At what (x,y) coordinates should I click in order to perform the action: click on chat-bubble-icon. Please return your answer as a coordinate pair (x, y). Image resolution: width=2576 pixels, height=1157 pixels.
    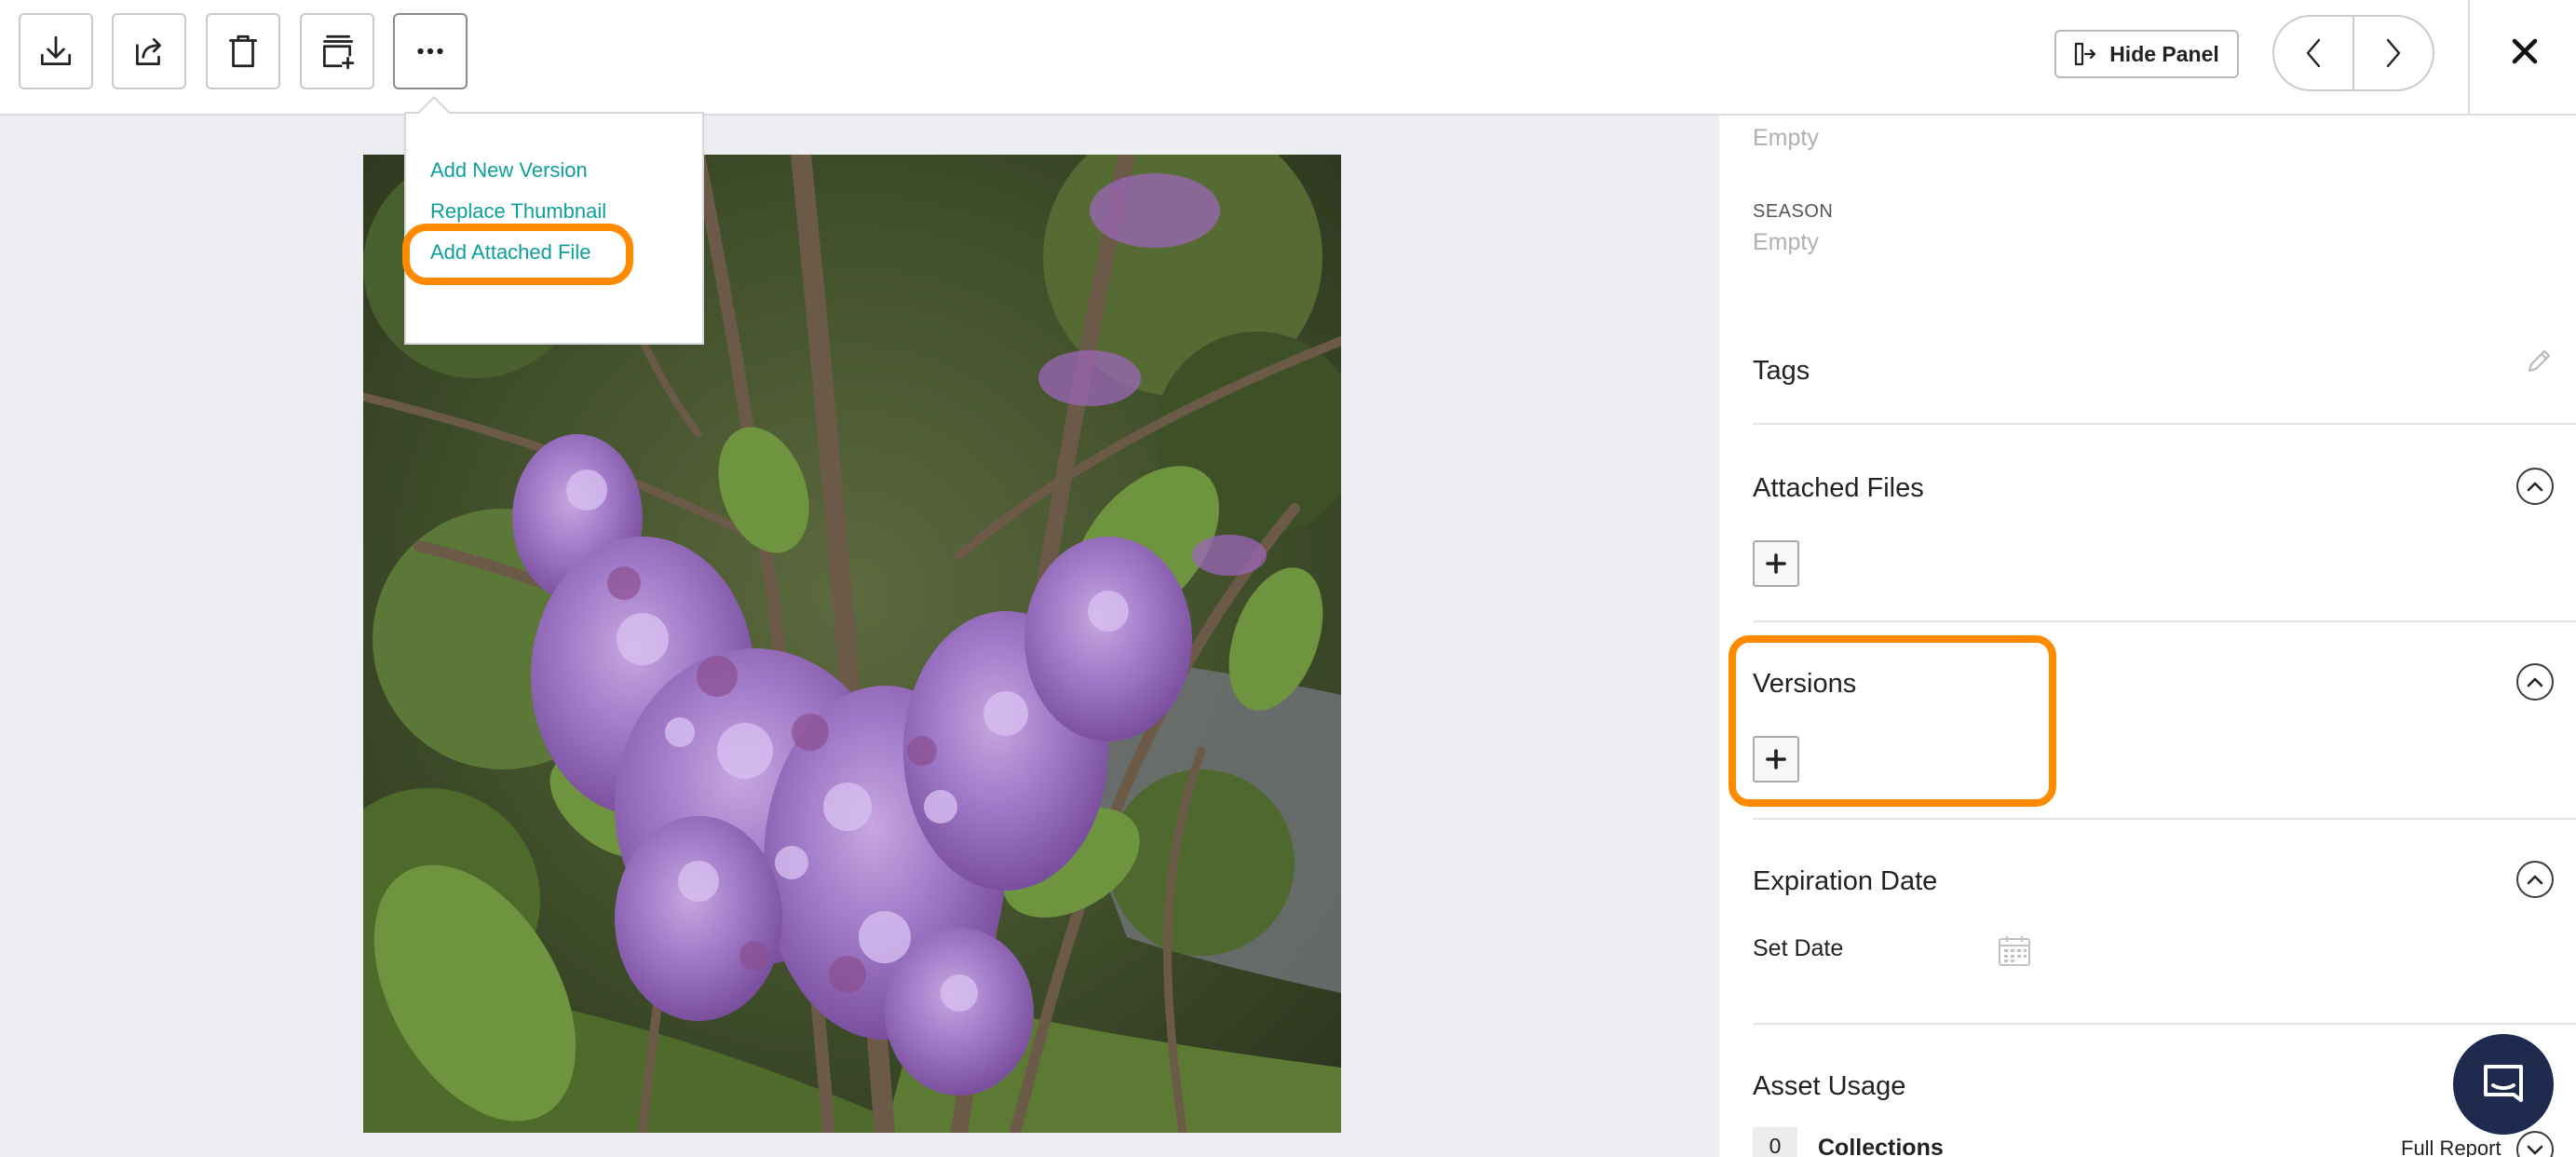
    Looking at the image, I should click on (2503, 1083).